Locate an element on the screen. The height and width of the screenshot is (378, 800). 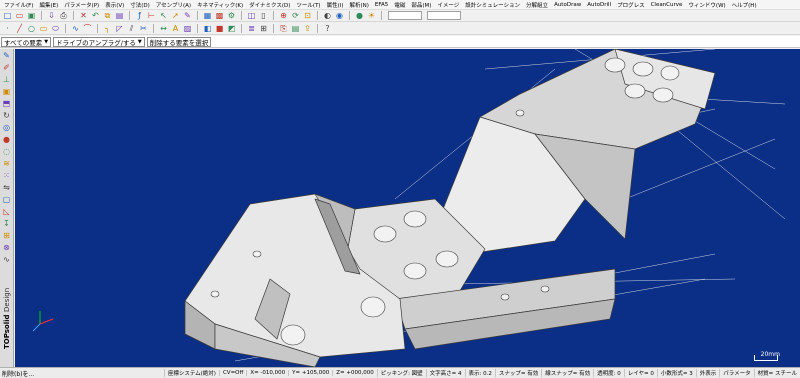
camera-icon: ◉ is located at coordinates (339, 16).